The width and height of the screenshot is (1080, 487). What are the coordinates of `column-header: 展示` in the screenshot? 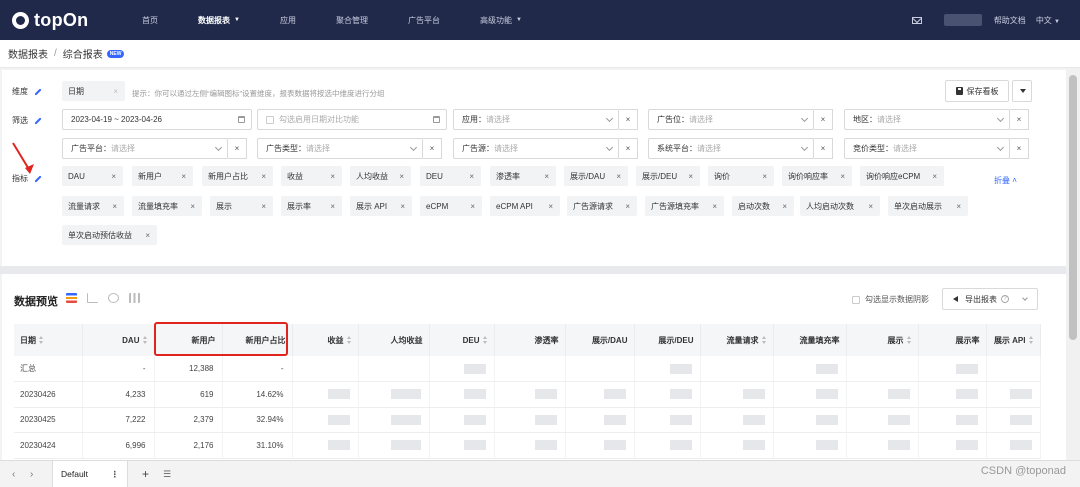 It's located at (882, 340).